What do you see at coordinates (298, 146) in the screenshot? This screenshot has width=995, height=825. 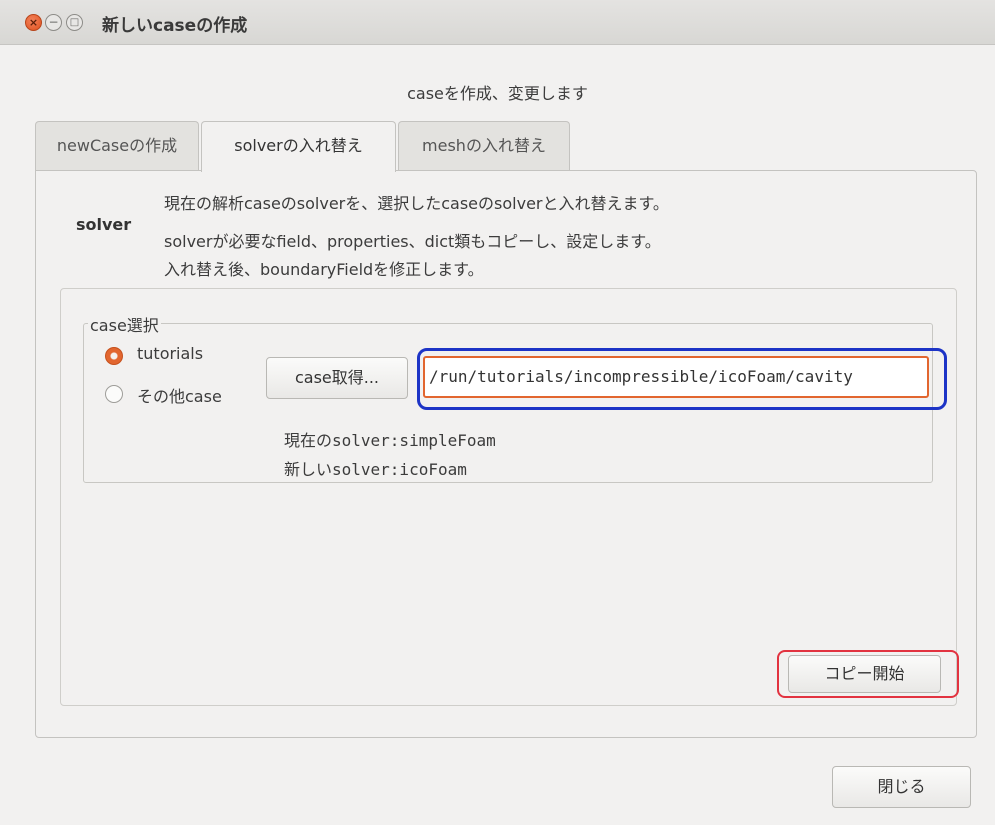 I see `tab-solver-replace: solverの入れ替え` at bounding box center [298, 146].